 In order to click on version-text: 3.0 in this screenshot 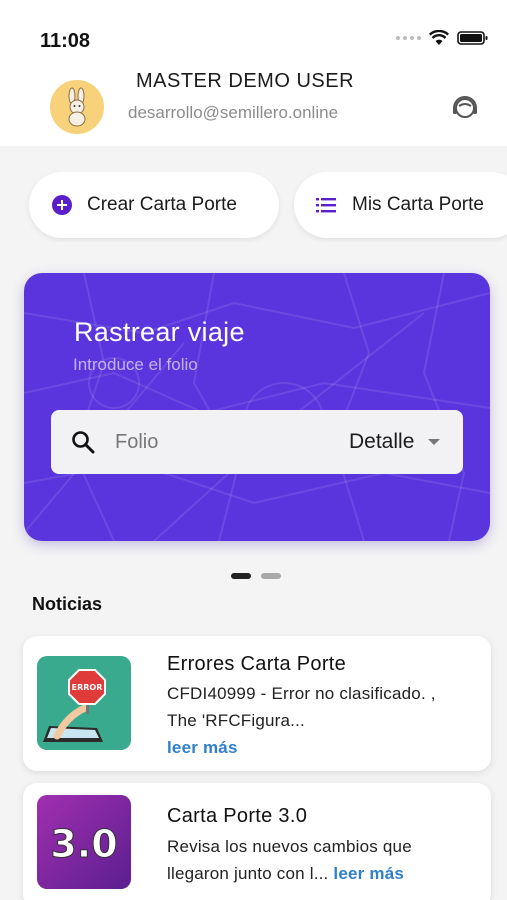, I will do `click(83, 844)`.